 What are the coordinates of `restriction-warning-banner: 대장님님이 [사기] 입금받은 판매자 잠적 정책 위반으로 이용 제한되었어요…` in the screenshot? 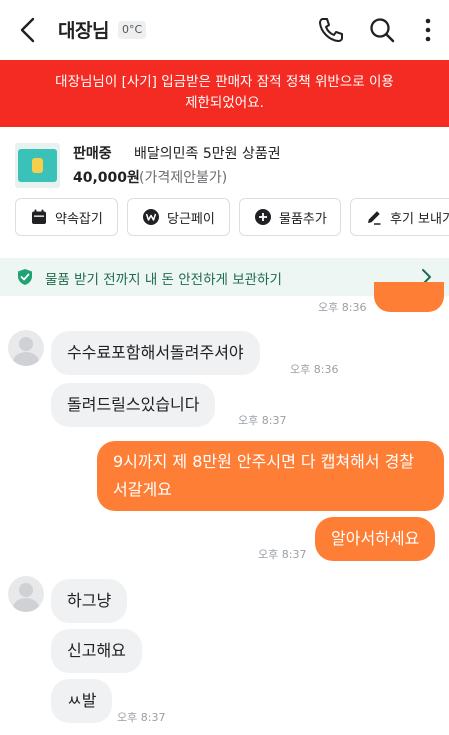 It's located at (224, 93).